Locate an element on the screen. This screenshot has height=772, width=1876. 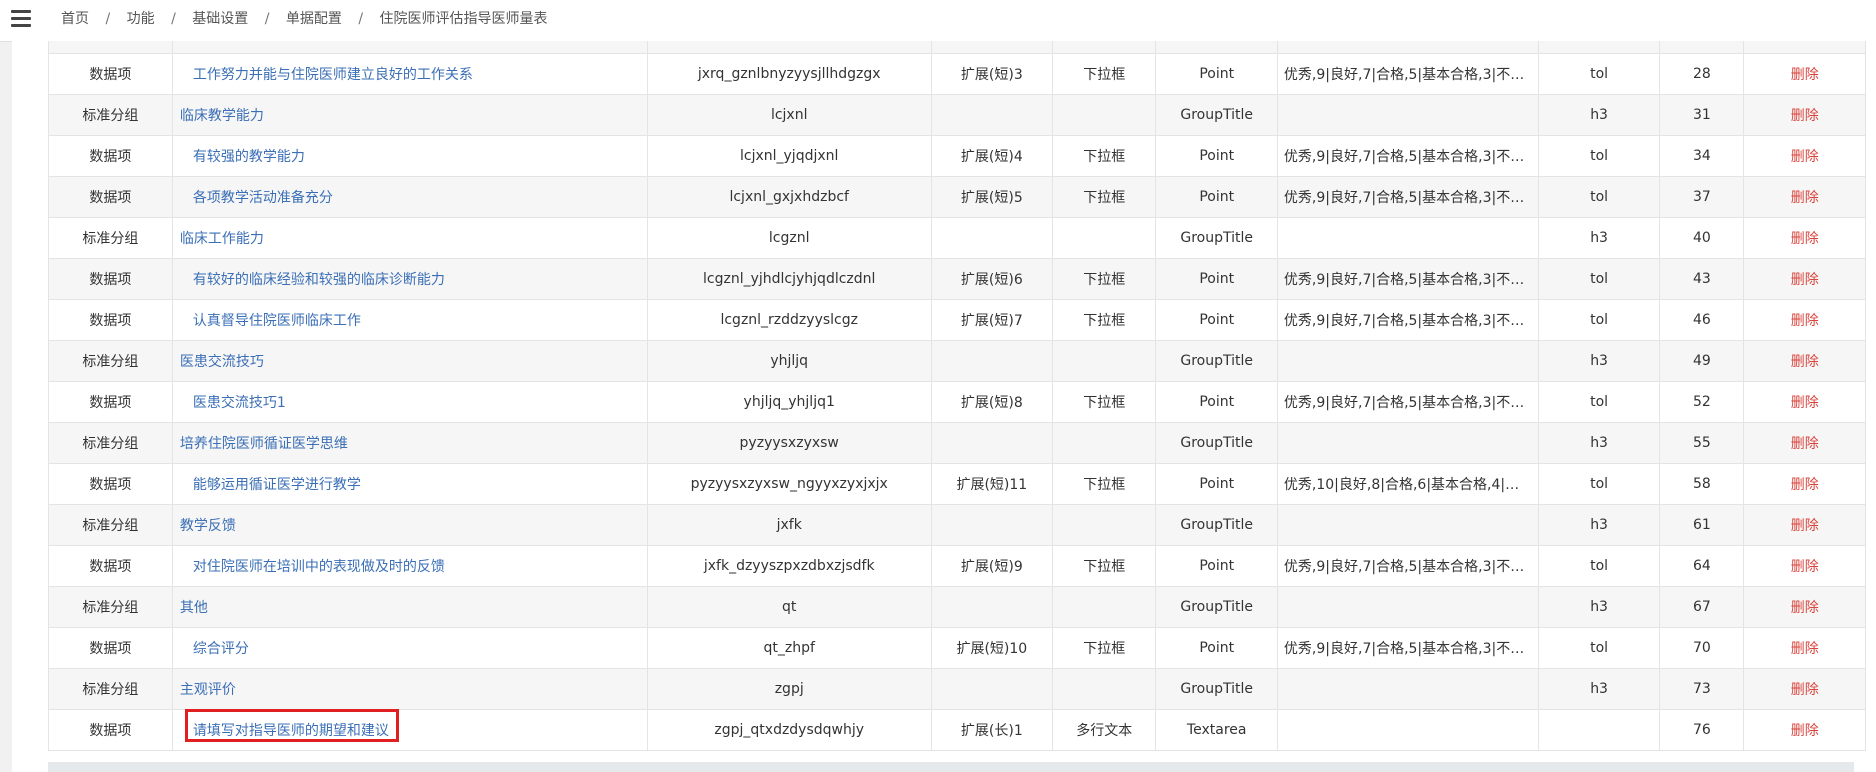
item-code: lcjxnl is located at coordinates (789, 115).